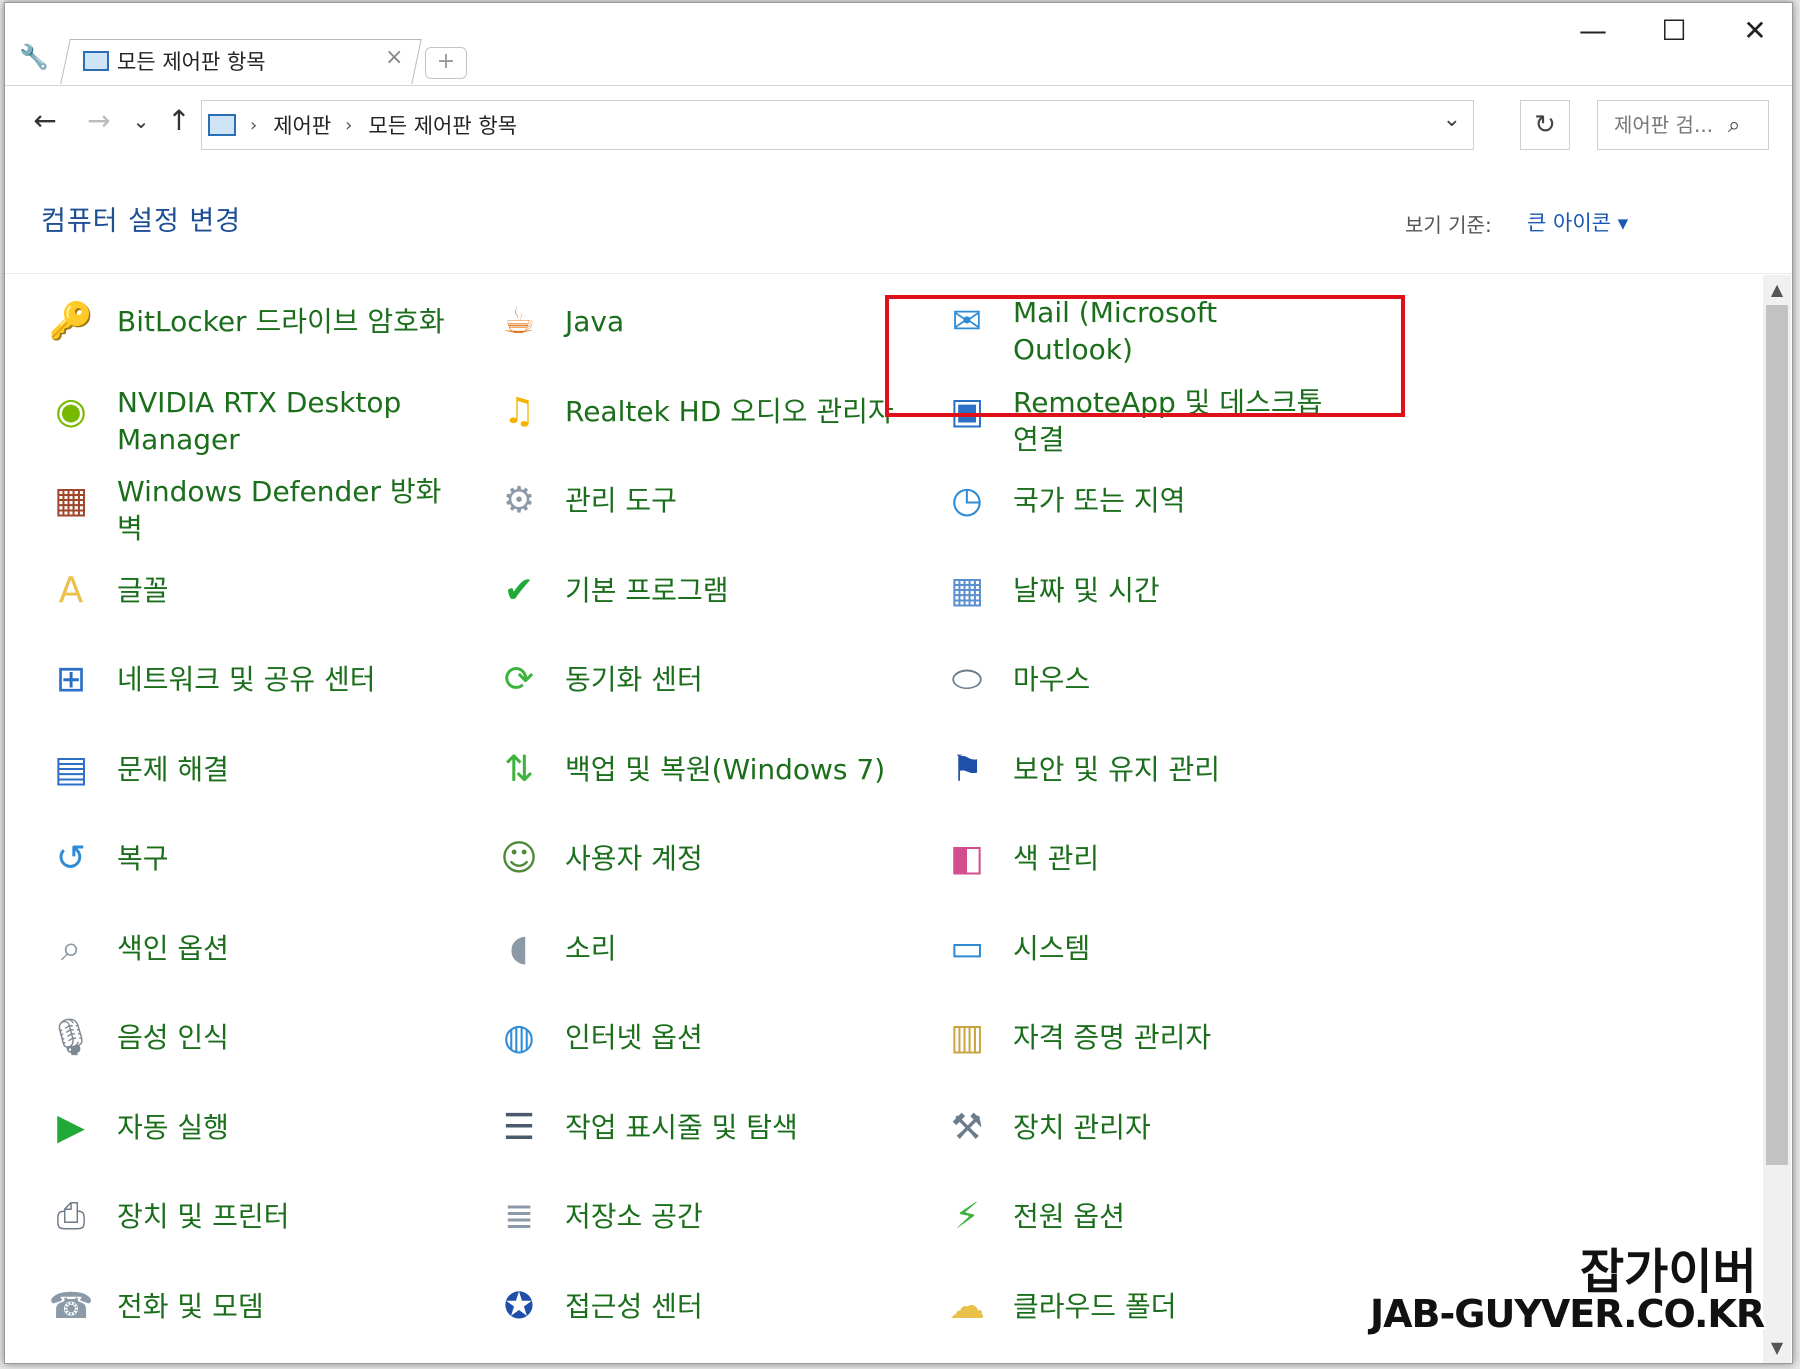 The height and width of the screenshot is (1369, 1800). I want to click on control-panel-item: ⚒ 장치 관리자, so click(1141, 1128).